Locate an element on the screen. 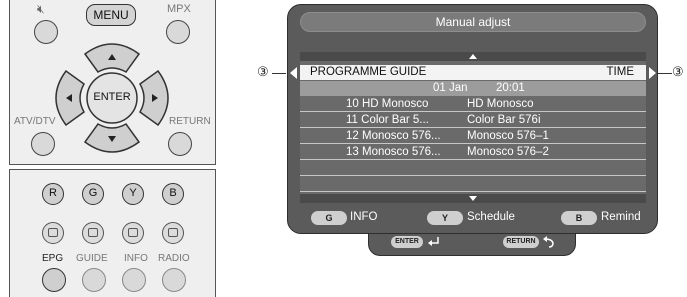  index-button is located at coordinates (133, 233).